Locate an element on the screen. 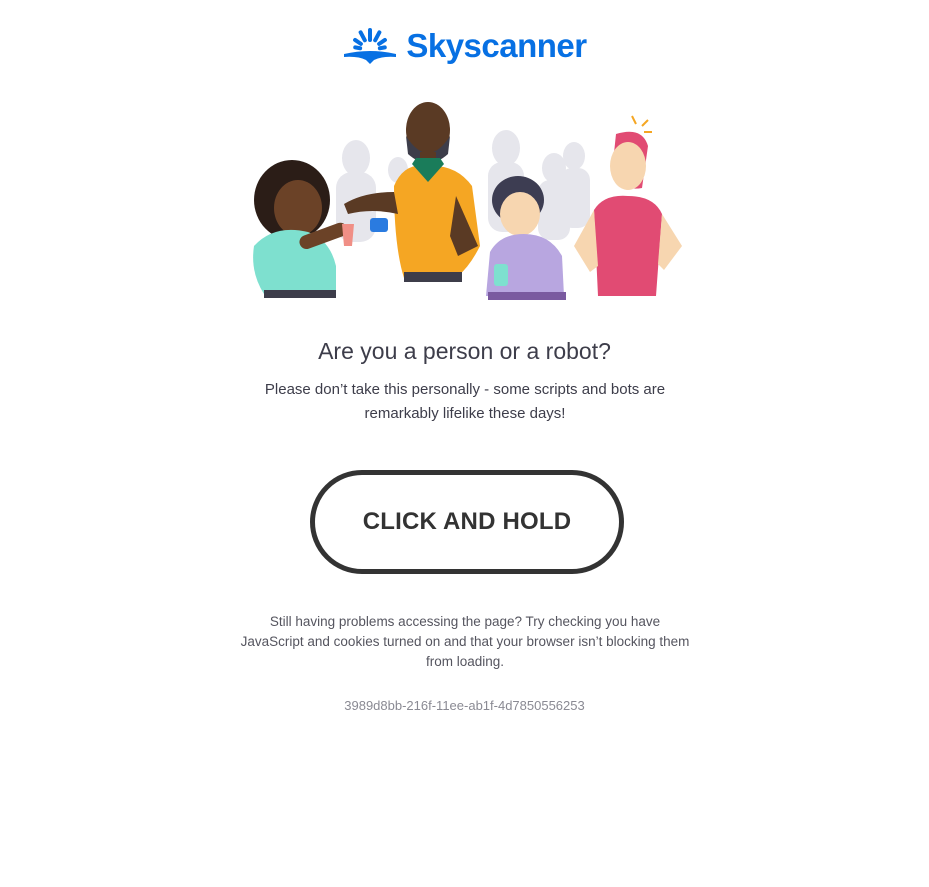 This screenshot has height=887, width=929. challenge-title: Are you a person or a robot? is located at coordinates (464, 351).